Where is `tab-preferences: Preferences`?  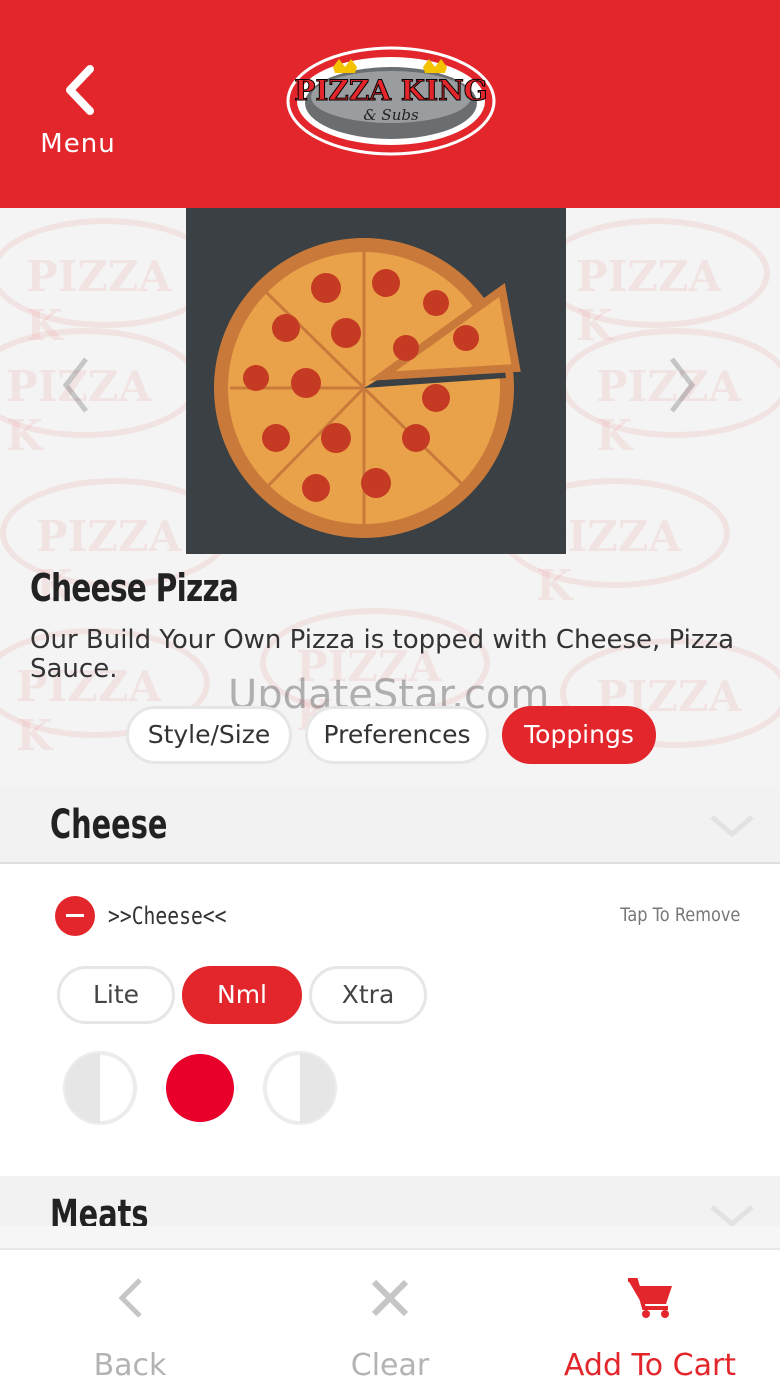
tab-preferences: Preferences is located at coordinates (397, 735).